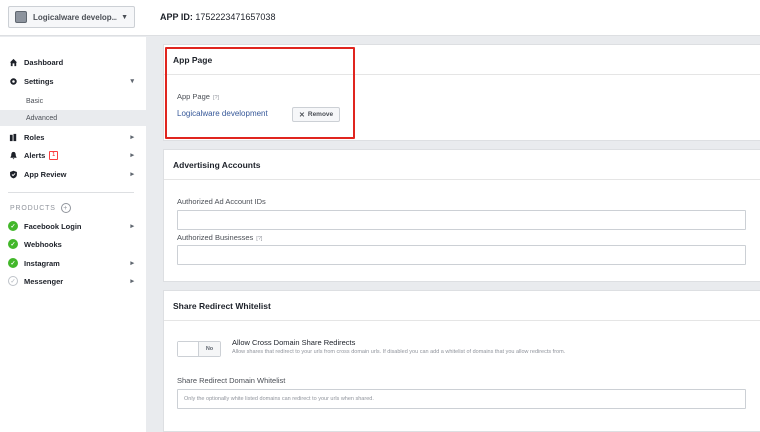 The width and height of the screenshot is (760, 432). Describe the element at coordinates (13, 62) in the screenshot. I see `home-icon` at that location.